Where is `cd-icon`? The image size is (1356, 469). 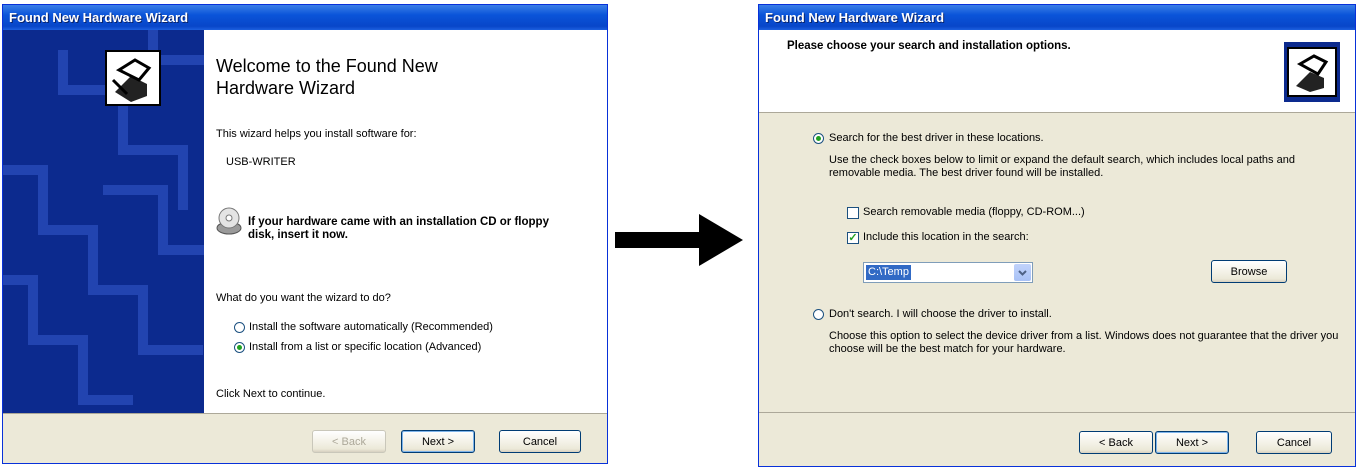 cd-icon is located at coordinates (229, 224).